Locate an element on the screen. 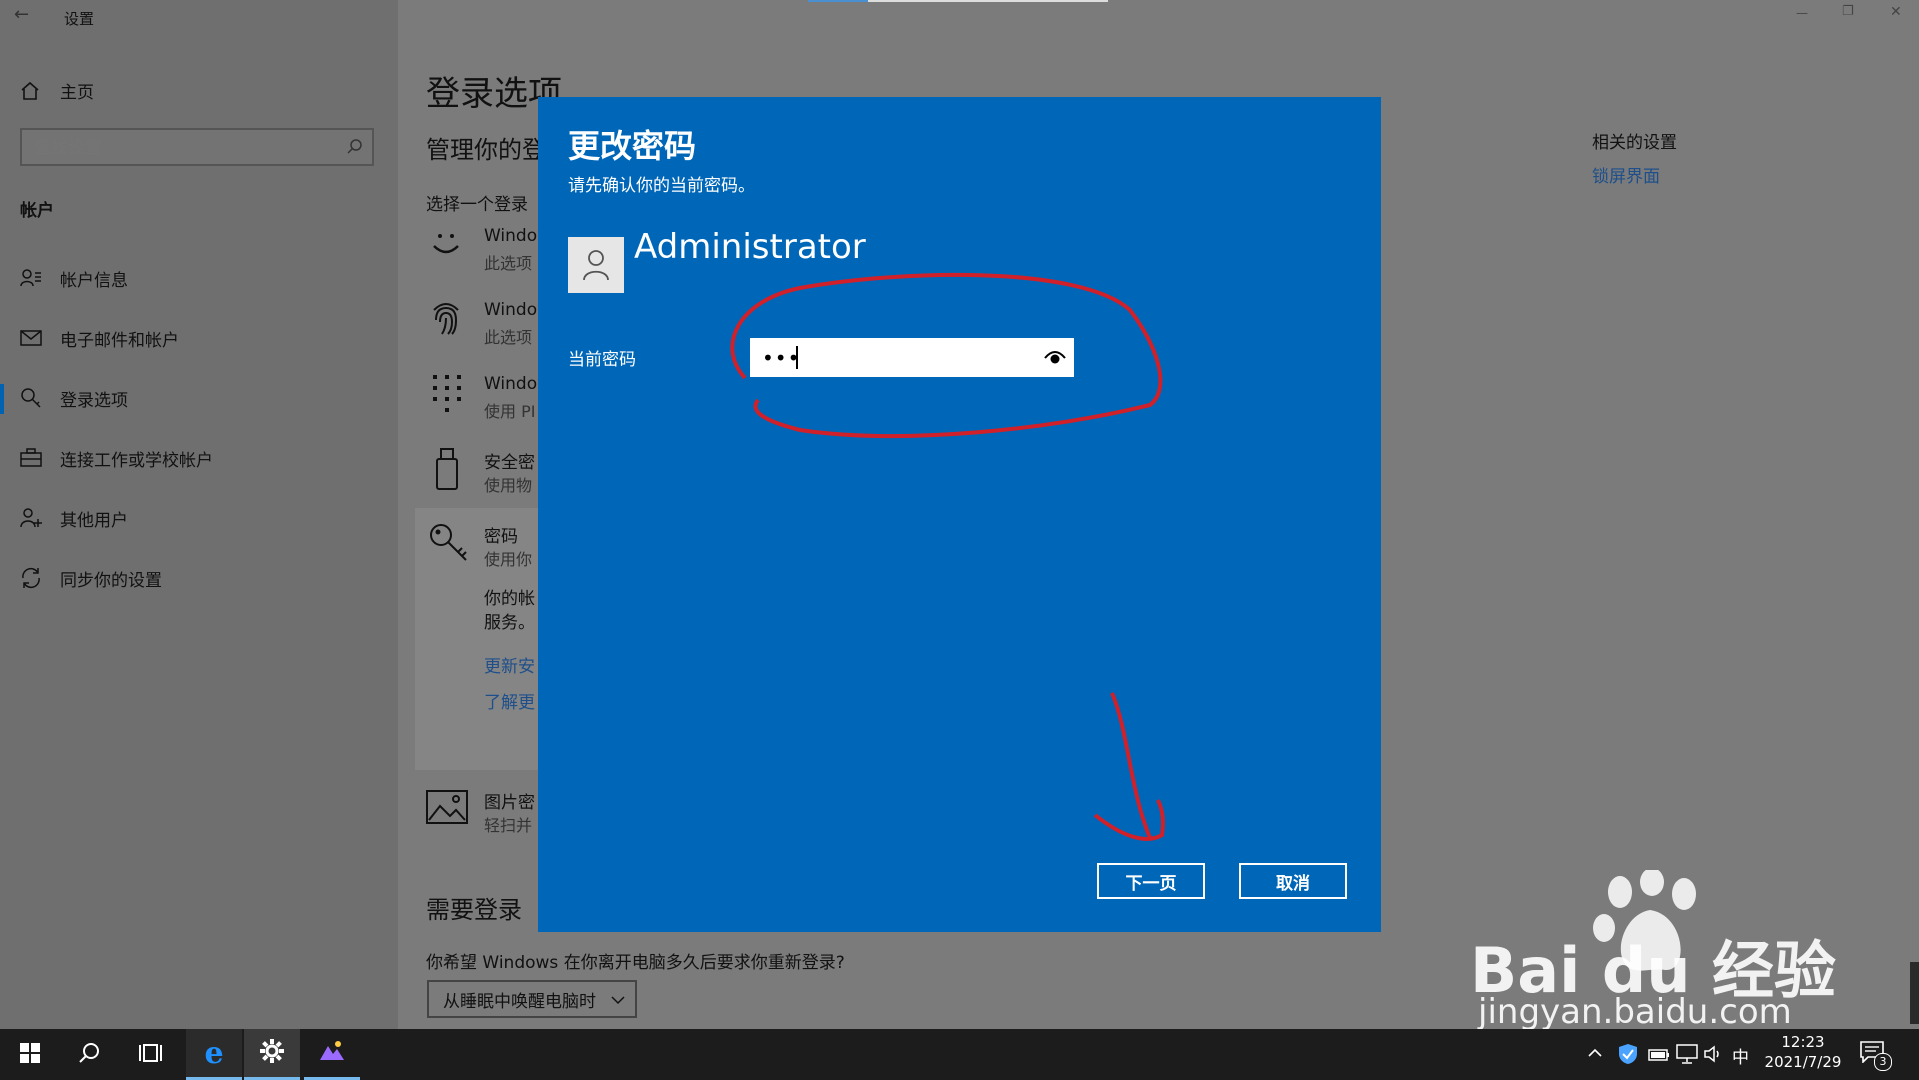 The height and width of the screenshot is (1080, 1919). battery-icon is located at coordinates (1659, 1056).